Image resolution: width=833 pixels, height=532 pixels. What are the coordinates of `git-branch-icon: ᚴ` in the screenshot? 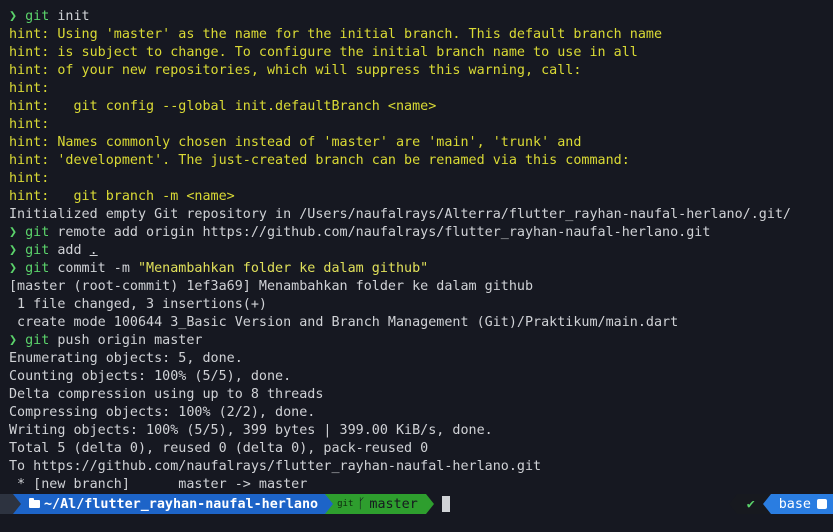 It's located at (361, 504).